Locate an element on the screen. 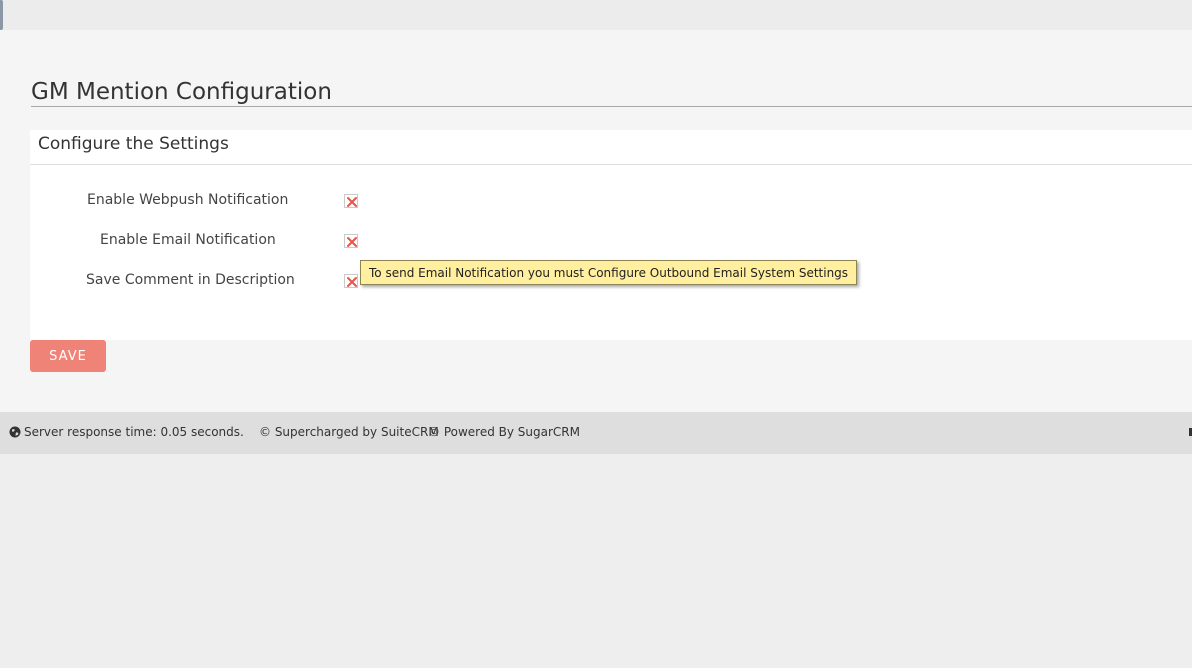 The height and width of the screenshot is (668, 1192). webpush-label: Enable Webpush Notification is located at coordinates (188, 200).